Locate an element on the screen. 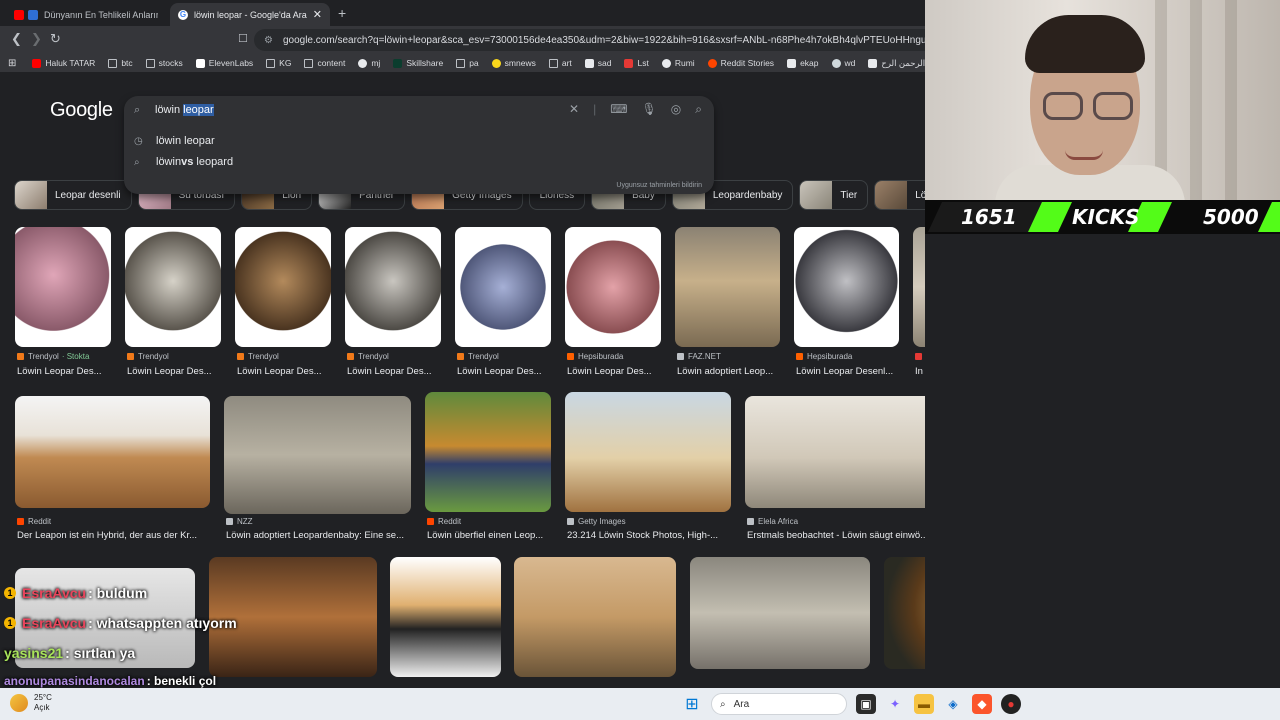 This screenshot has width=1280, height=720. chat-text: : sırtlan ya is located at coordinates (100, 653).